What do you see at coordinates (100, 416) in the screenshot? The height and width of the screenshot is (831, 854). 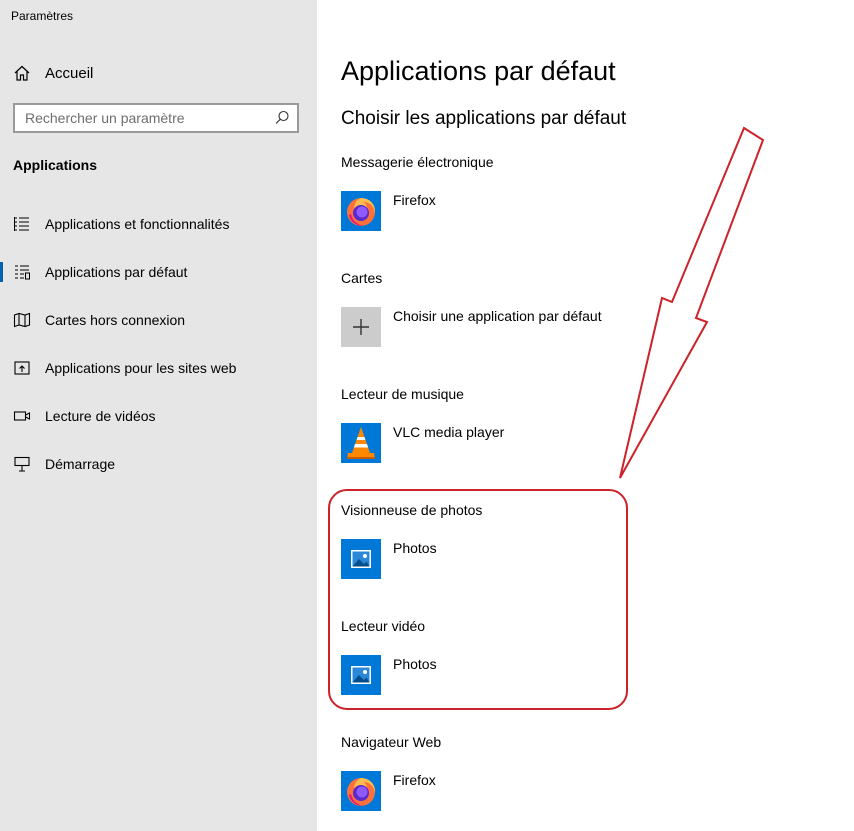 I see `sidebar-item-label: Lecture de vidéos` at bounding box center [100, 416].